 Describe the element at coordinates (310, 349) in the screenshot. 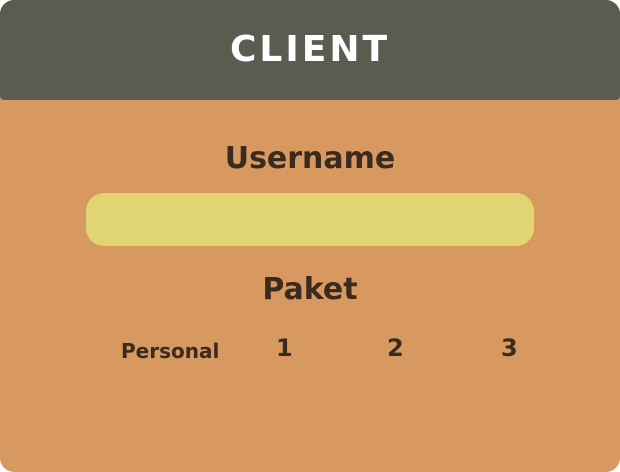

I see `paket-options: Personal 1 2 3` at that location.